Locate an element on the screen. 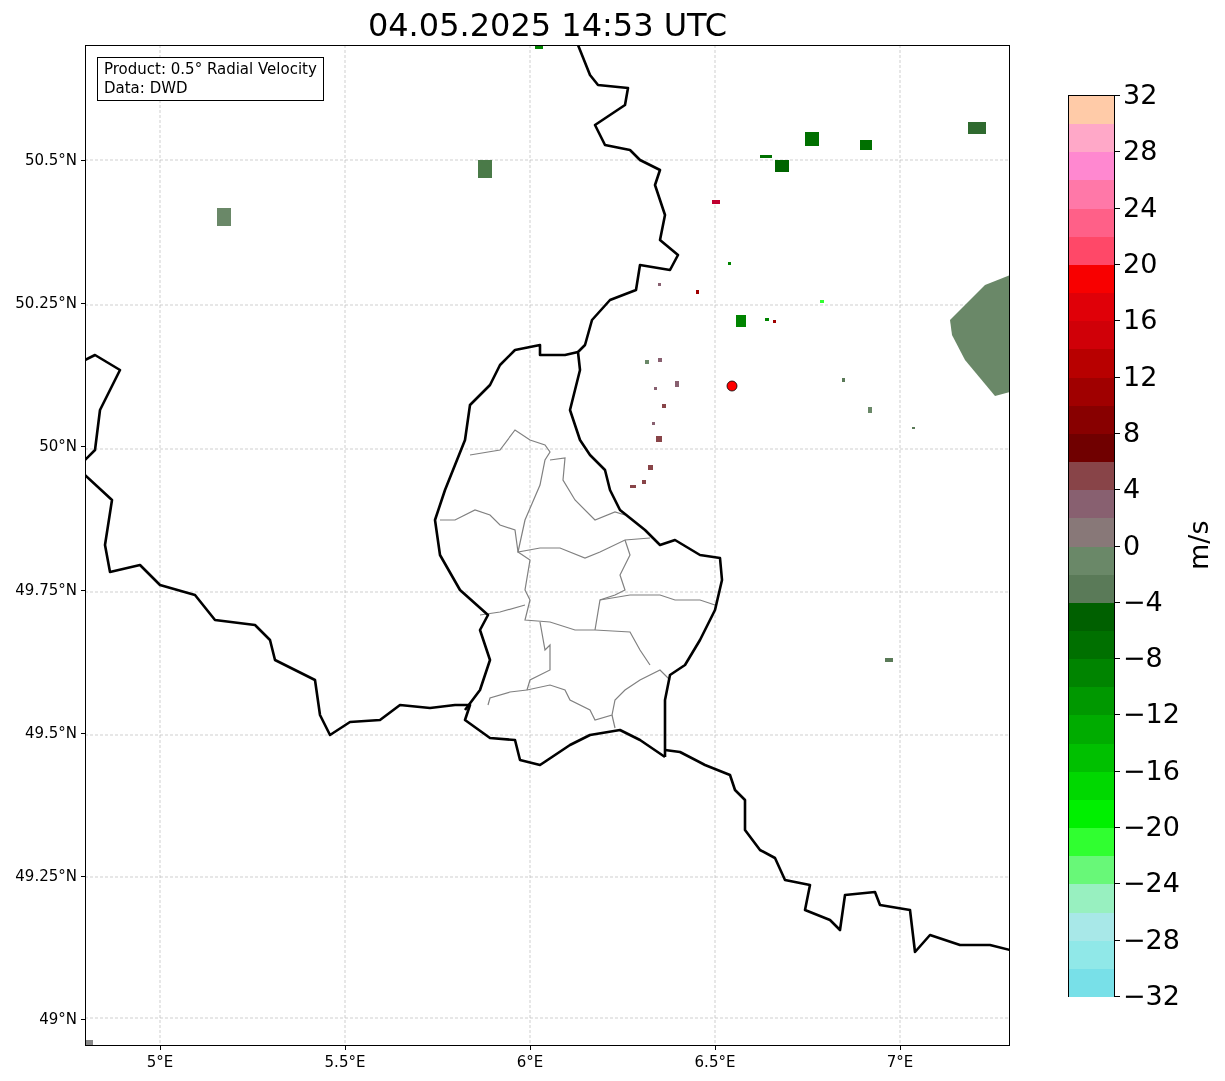 The width and height of the screenshot is (1225, 1081). colorbar-tick-label: −24 is located at coordinates (1151, 883).